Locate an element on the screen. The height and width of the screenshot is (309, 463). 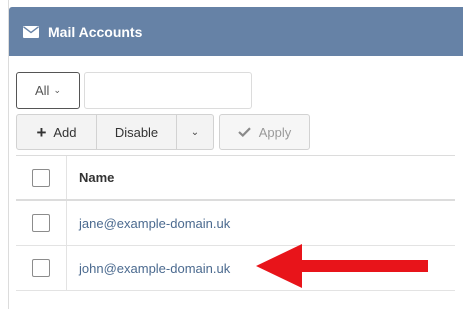
envelope-icon is located at coordinates (31, 31).